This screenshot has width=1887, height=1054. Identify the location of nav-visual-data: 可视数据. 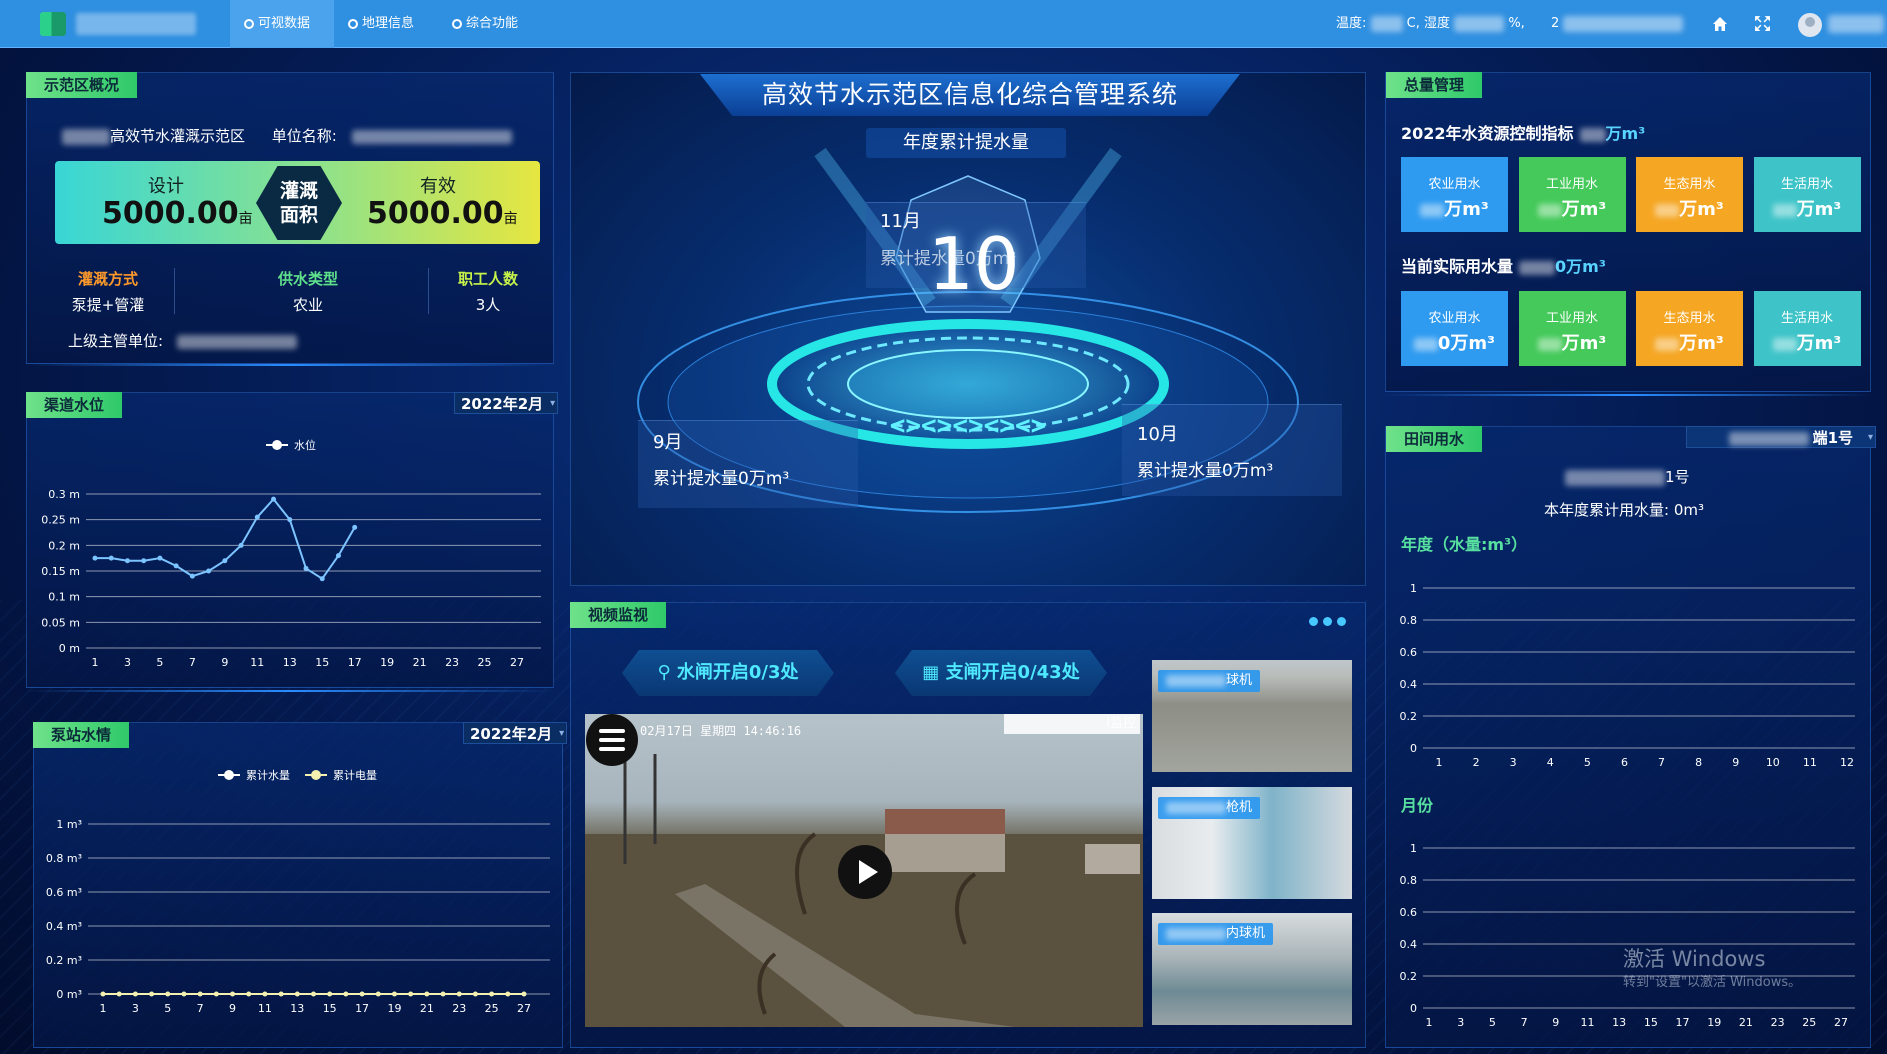
(282, 24).